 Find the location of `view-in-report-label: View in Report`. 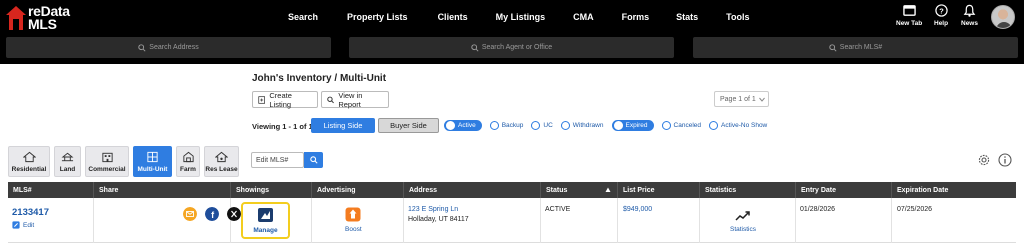

view-in-report-label: View in Report is located at coordinates (350, 99).